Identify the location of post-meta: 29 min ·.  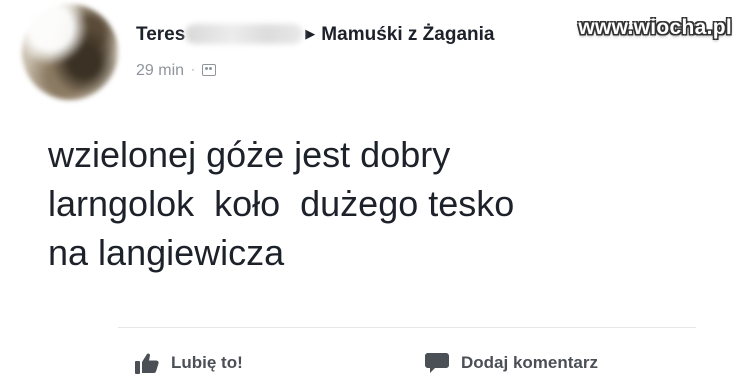
(176, 71).